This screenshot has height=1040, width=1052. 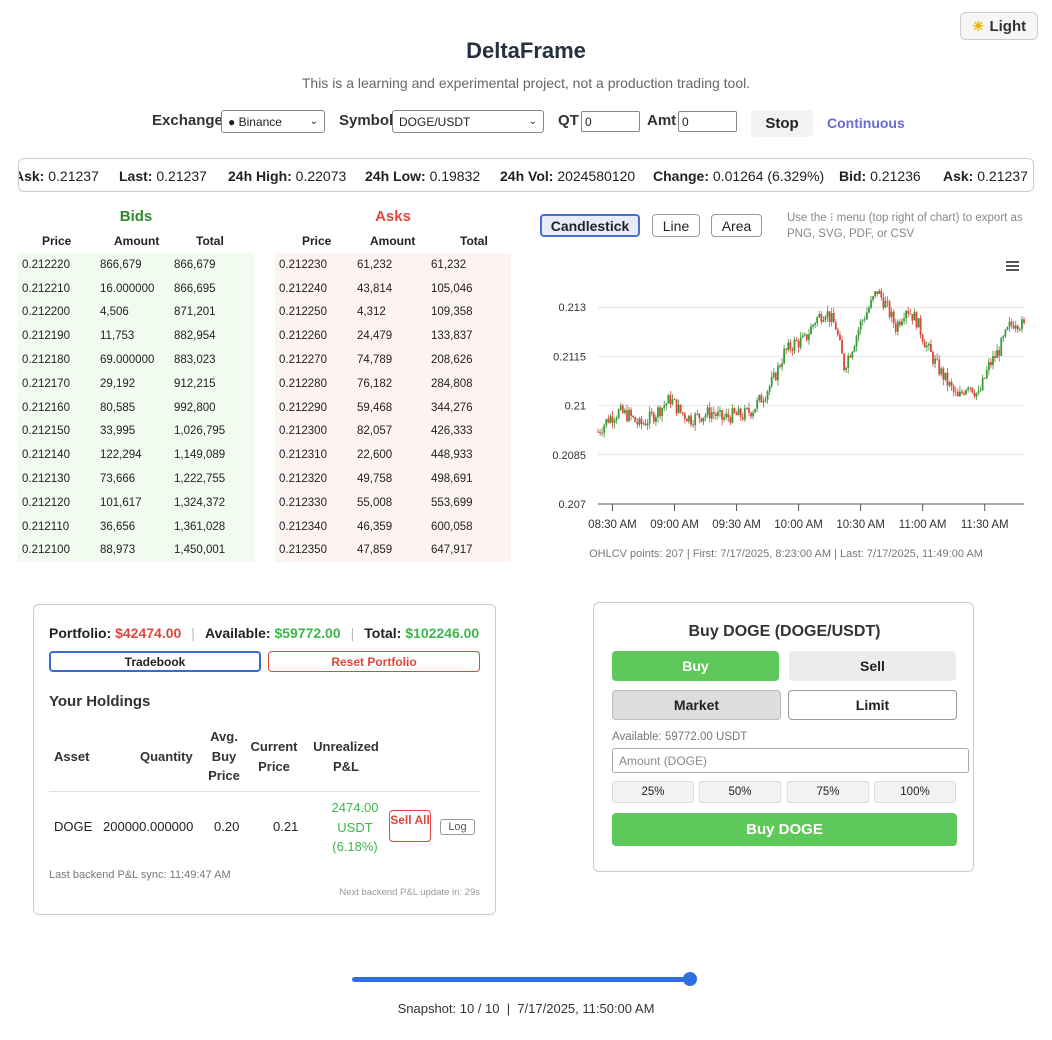 I want to click on asks-row: 0.212340 46,359 600,058, so click(x=393, y=527).